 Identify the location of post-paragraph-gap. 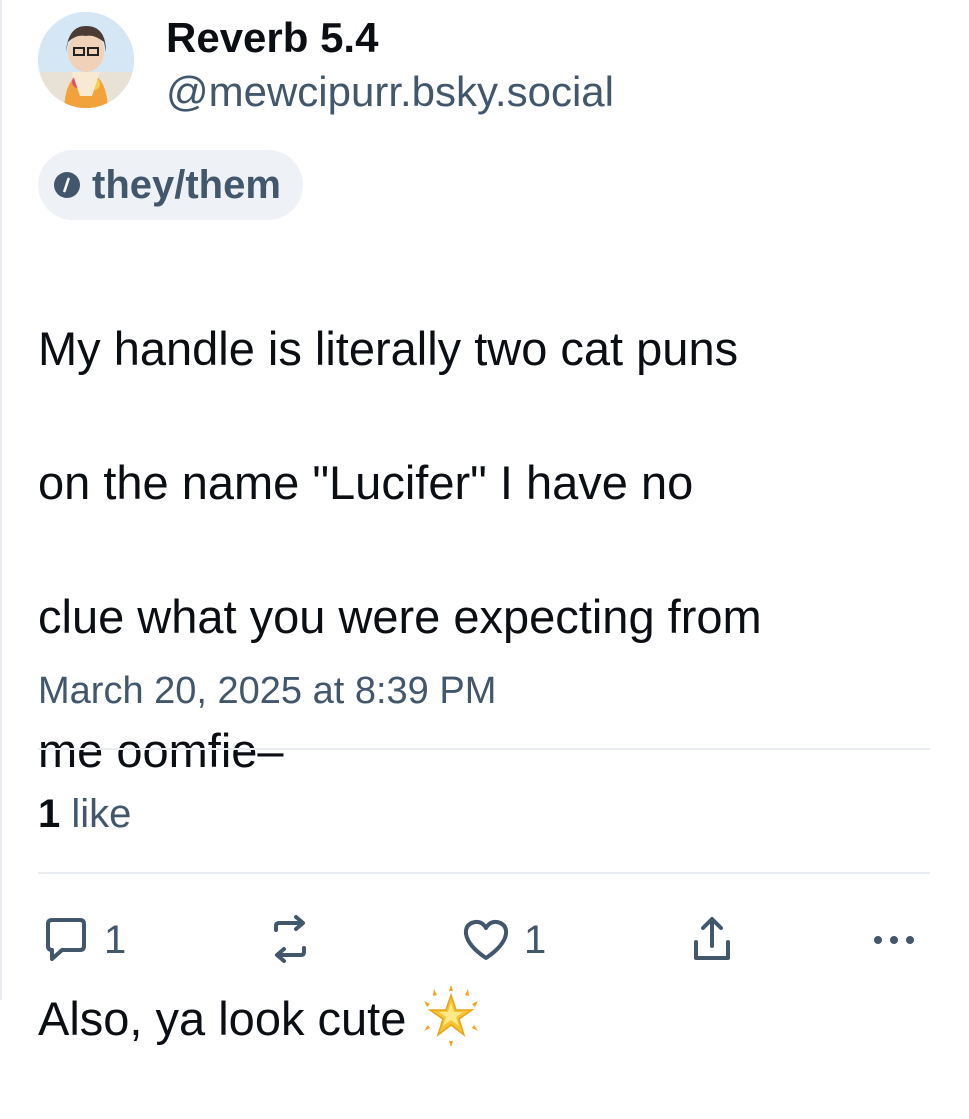
(488, 884).